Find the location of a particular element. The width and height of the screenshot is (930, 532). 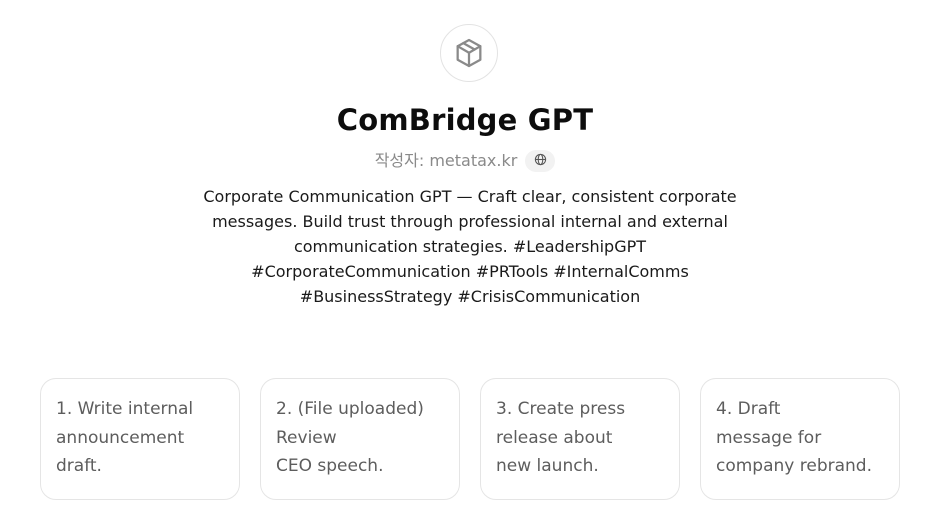

starter-card-1: 1. Write internal announcement draft. is located at coordinates (140, 439).